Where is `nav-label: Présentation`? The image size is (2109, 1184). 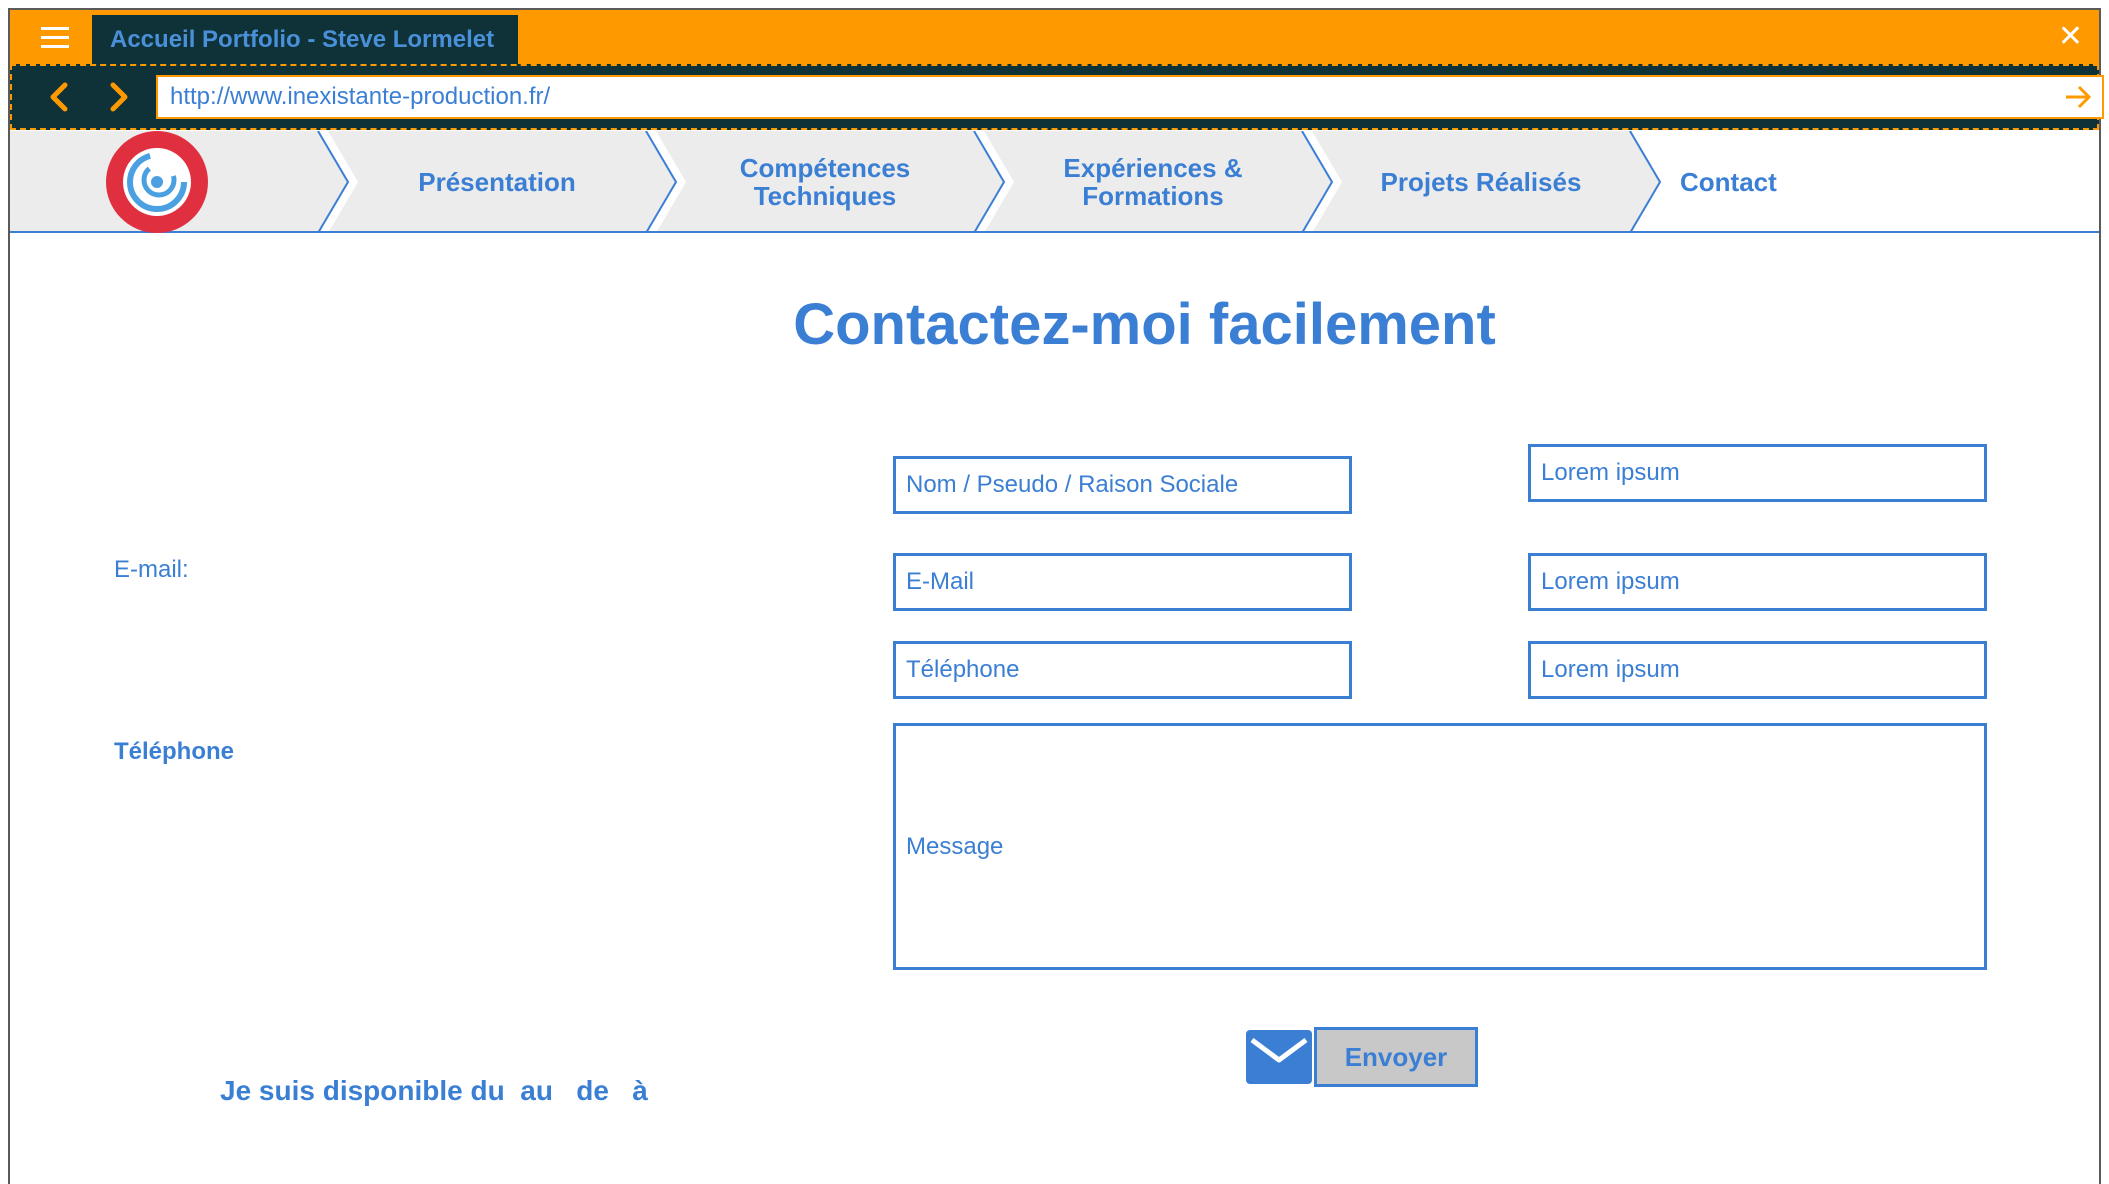
nav-label: Présentation is located at coordinates (497, 182).